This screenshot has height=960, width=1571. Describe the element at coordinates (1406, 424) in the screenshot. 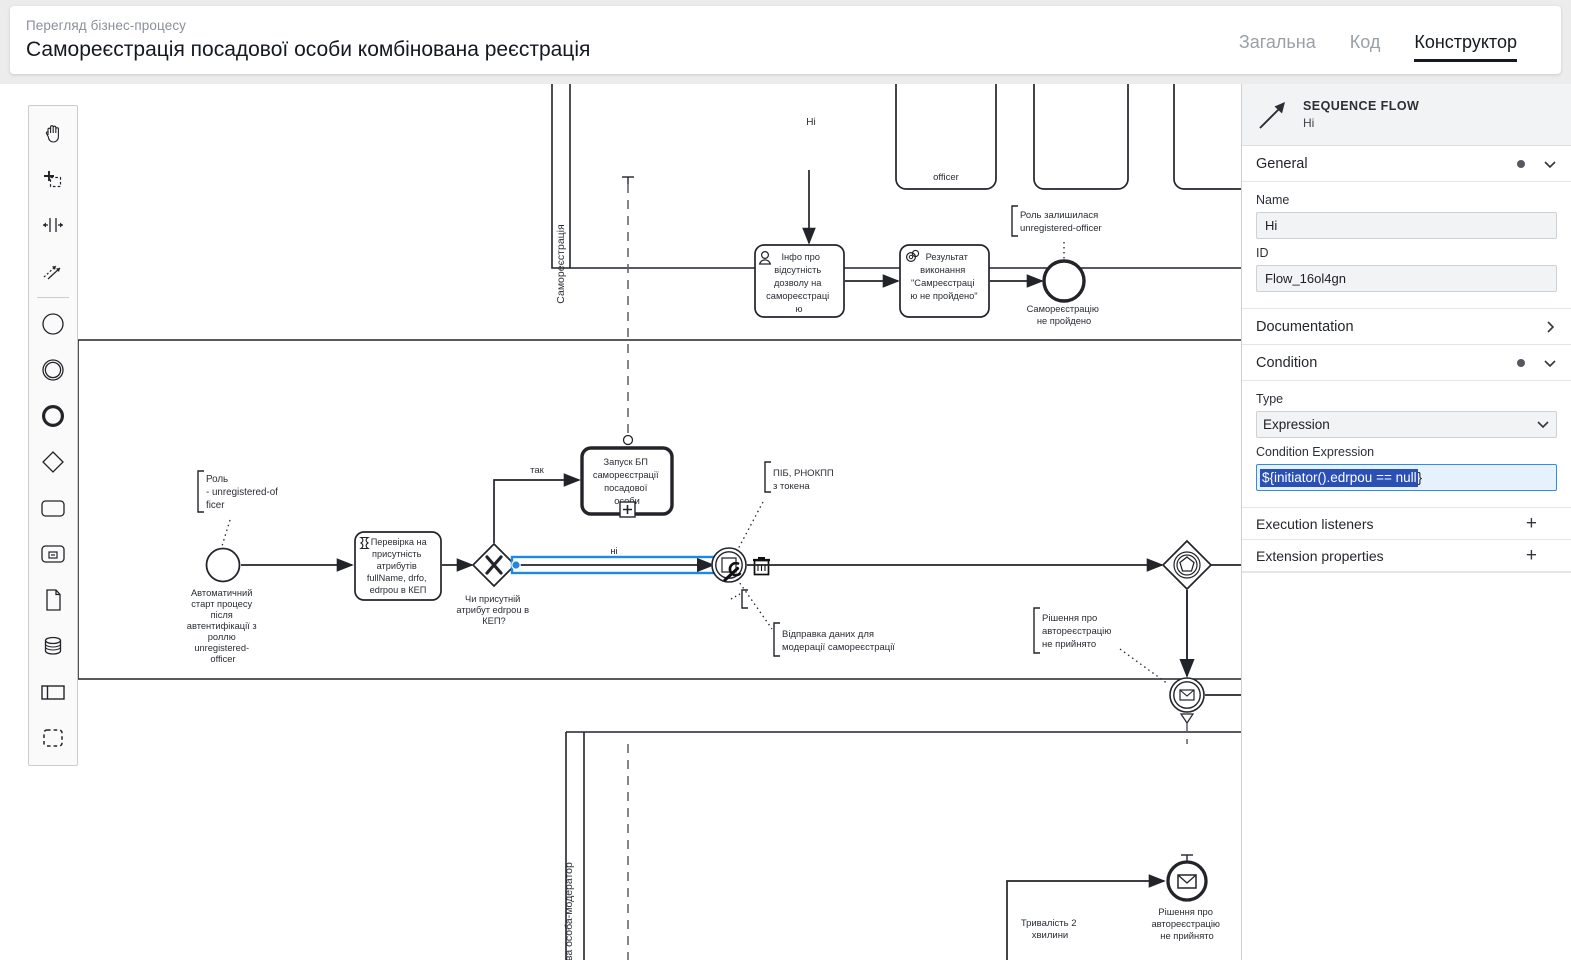

I see `condition-type-select: Expression` at that location.